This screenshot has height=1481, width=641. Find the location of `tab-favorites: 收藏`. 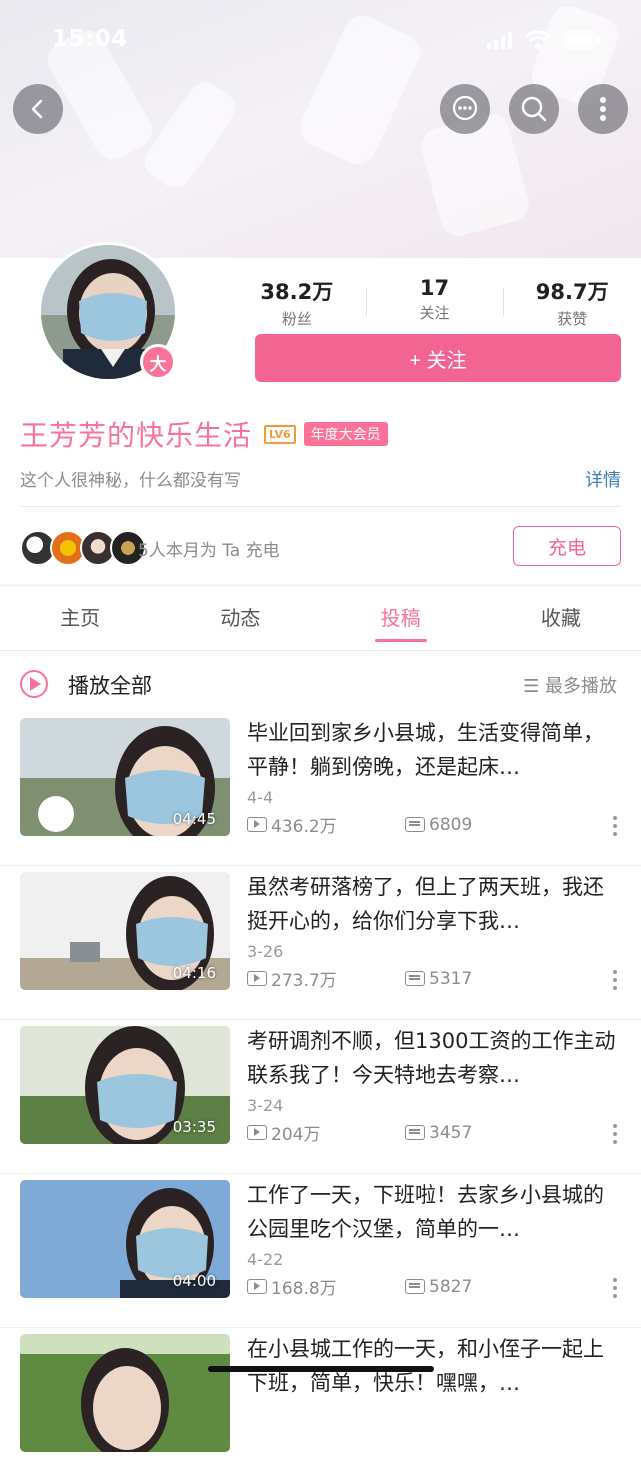

tab-favorites: 收藏 is located at coordinates (561, 618).